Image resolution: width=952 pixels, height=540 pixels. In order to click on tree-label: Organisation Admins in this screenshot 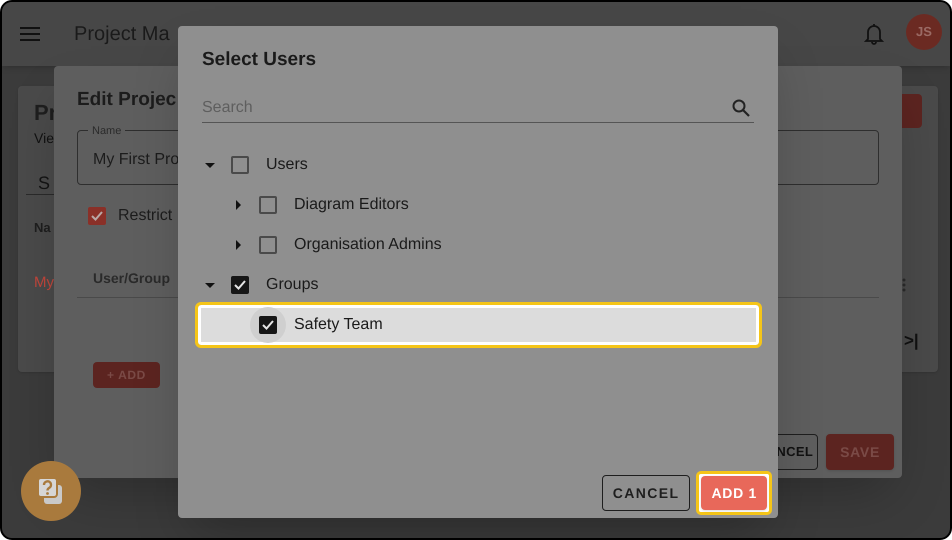, I will do `click(368, 245)`.